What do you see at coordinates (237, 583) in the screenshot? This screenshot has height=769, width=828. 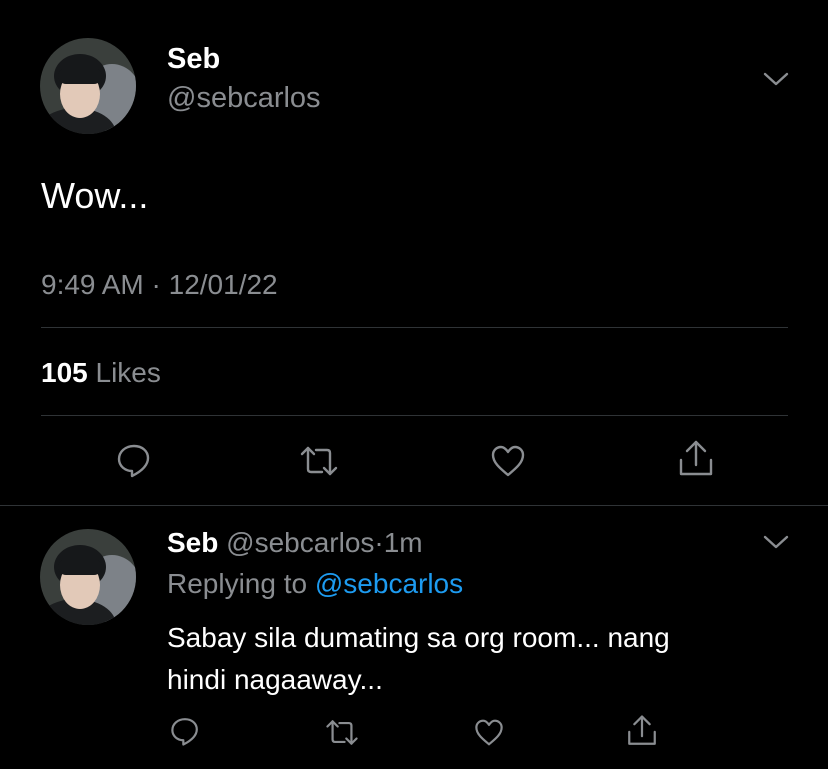 I see `replying-to-label: Replying to` at bounding box center [237, 583].